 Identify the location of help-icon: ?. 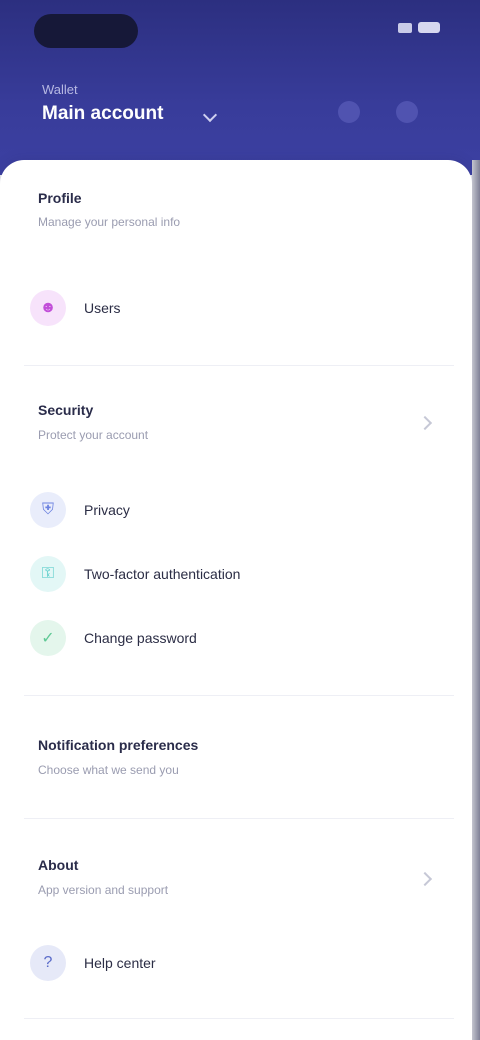
(48, 963).